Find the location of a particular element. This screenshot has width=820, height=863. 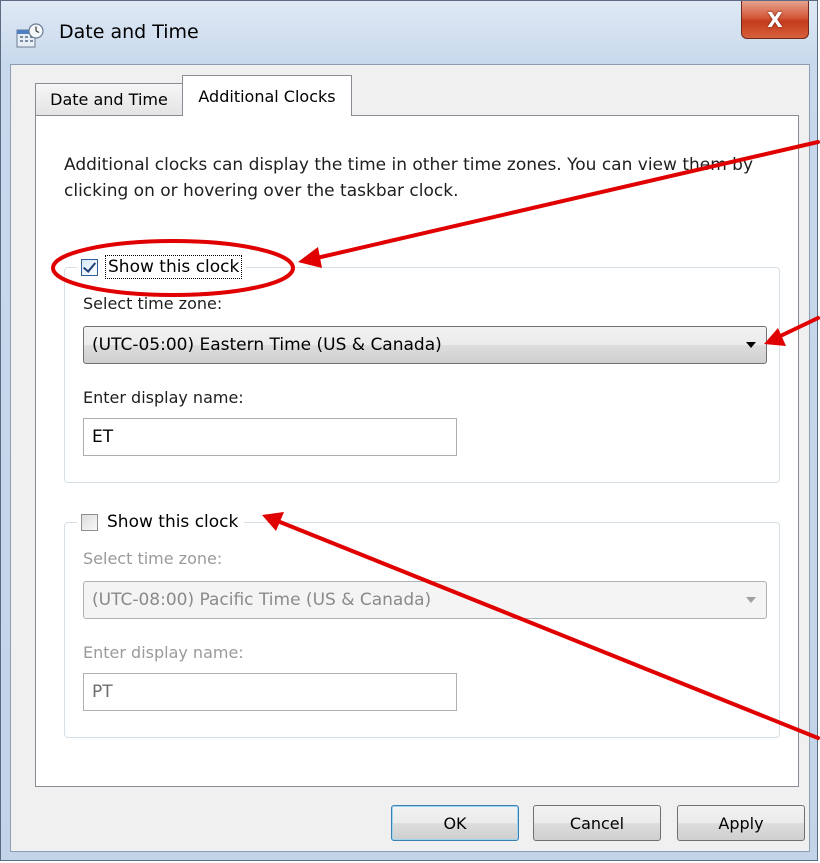

display-name-1-label: Enter display name: is located at coordinates (163, 397).